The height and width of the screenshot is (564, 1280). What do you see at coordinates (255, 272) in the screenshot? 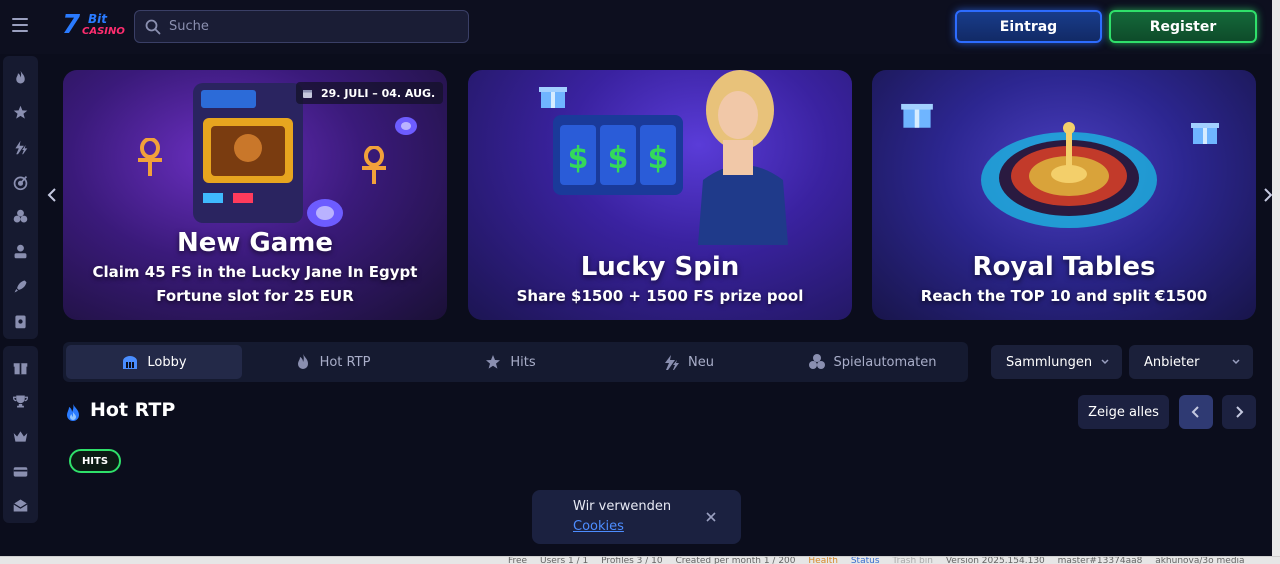
I see `banner-subtitle-line1: Claim 45 FS in the Lucky Jane In Egypt` at bounding box center [255, 272].